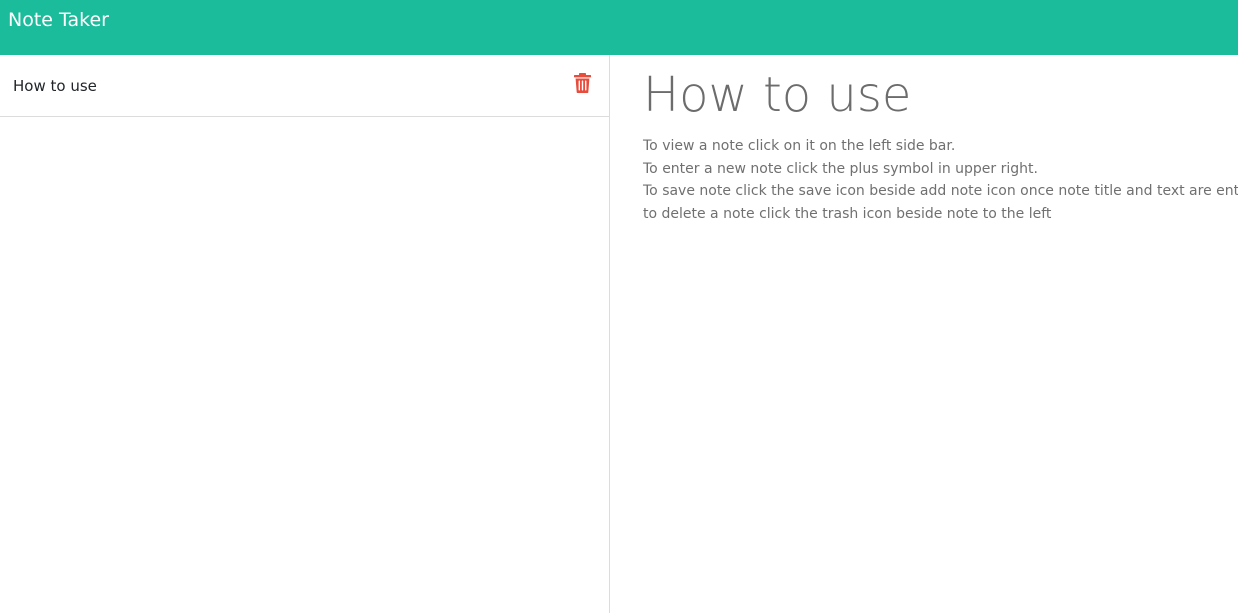 This screenshot has height=613, width=1238. Describe the element at coordinates (58, 20) in the screenshot. I see `app-brand: Note Taker` at that location.